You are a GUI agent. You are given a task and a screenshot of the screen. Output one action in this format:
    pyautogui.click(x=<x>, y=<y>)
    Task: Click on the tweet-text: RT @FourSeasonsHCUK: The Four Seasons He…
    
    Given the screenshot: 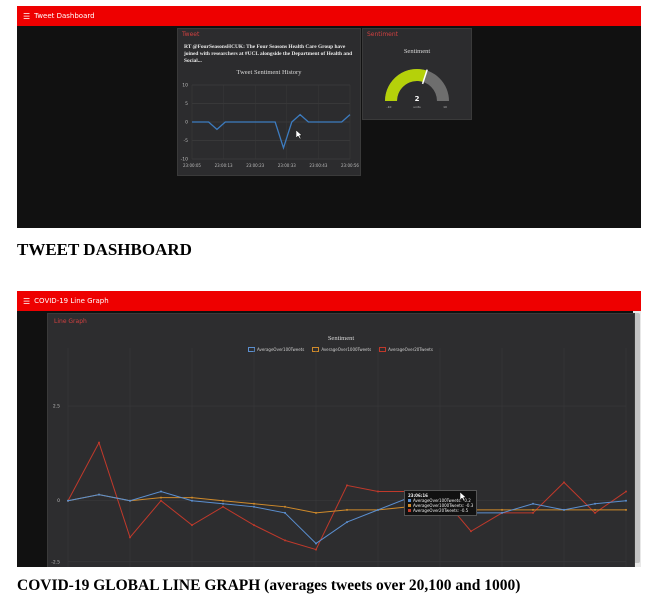 What is the action you would take?
    pyautogui.click(x=268, y=54)
    